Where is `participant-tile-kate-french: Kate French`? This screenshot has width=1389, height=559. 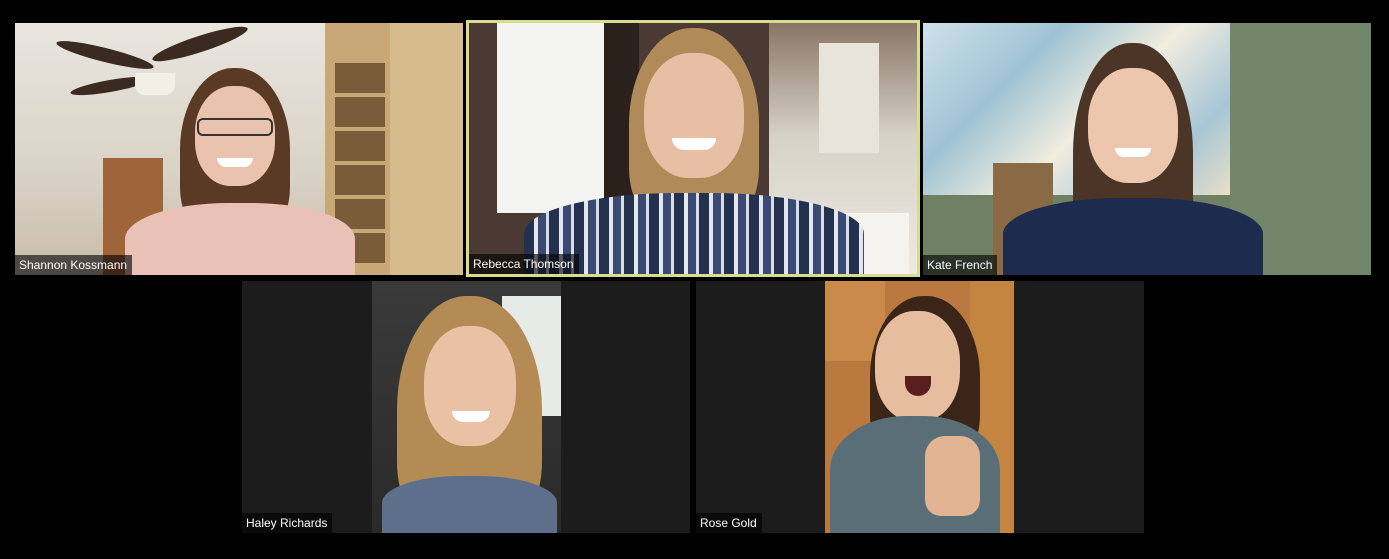
participant-tile-kate-french: Kate French is located at coordinates (1147, 149).